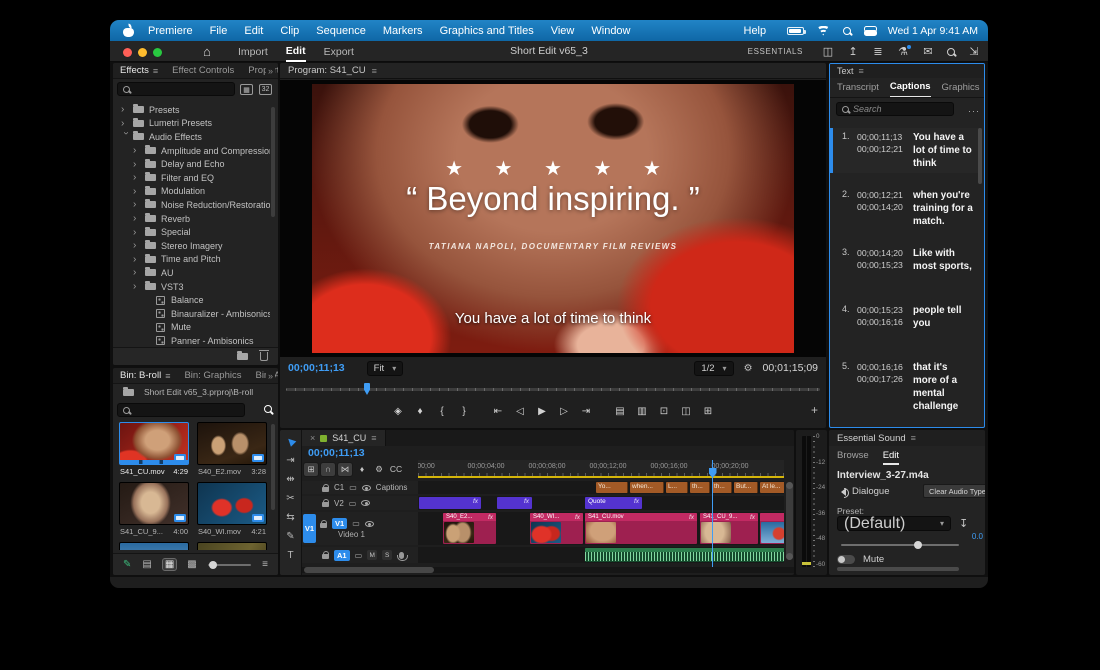  Describe the element at coordinates (398, 411) in the screenshot. I see `add-marker-icon: ◈` at that location.